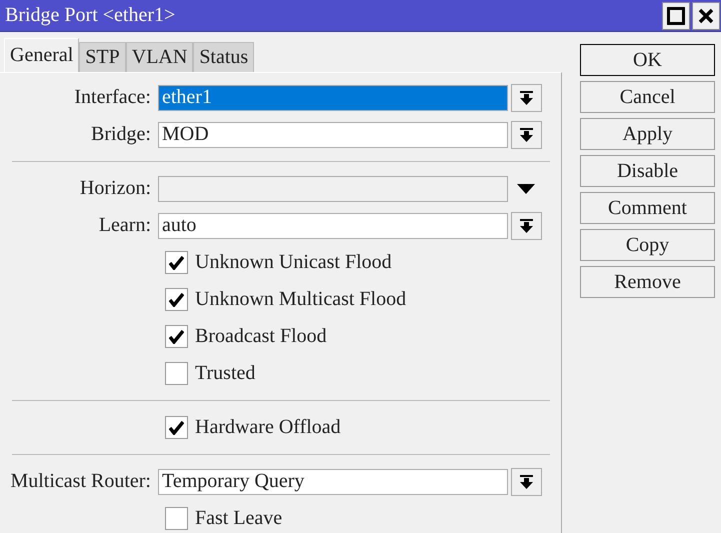 The height and width of the screenshot is (533, 721). Describe the element at coordinates (333, 135) in the screenshot. I see `select-field: MOD` at that location.